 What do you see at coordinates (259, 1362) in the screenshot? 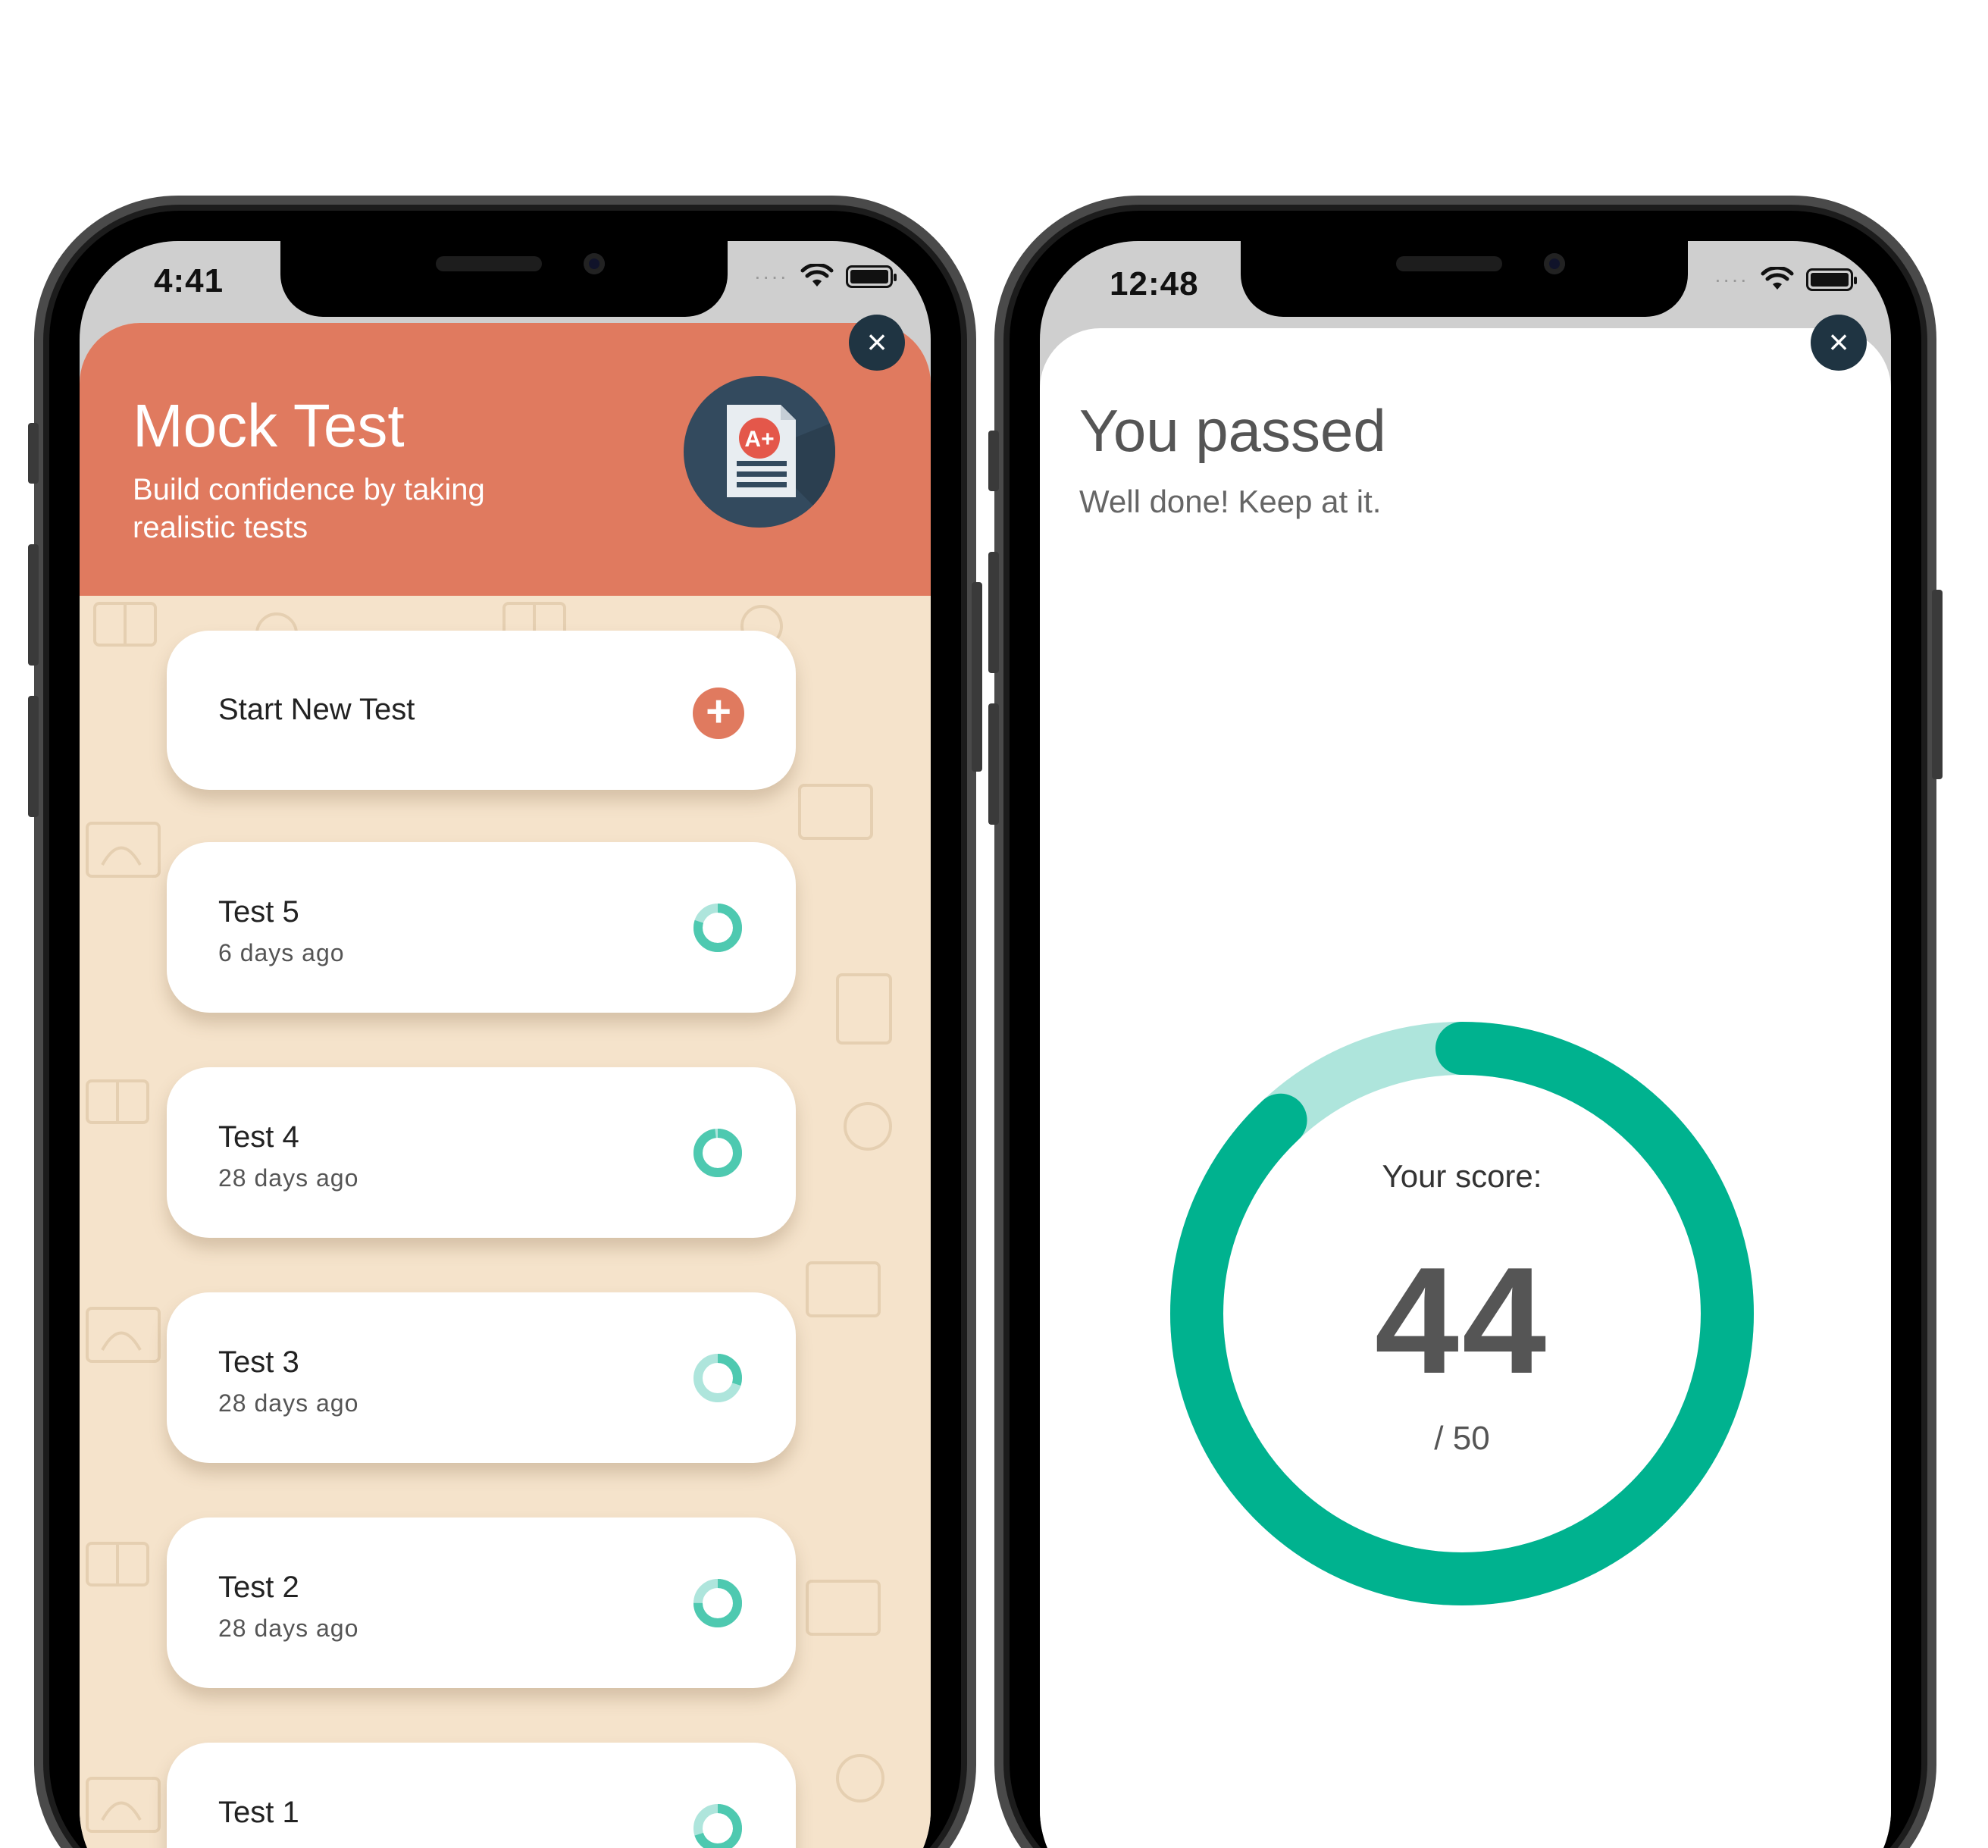
I see `test-title: Test 3` at bounding box center [259, 1362].